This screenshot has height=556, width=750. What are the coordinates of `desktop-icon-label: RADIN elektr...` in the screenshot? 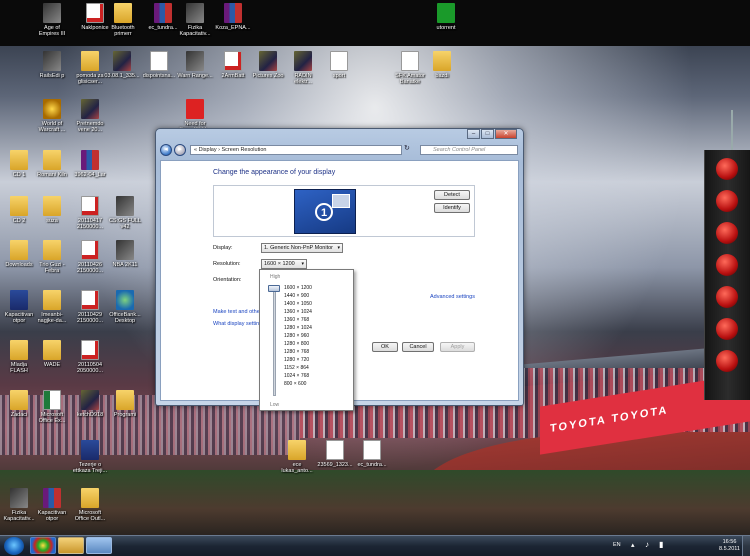 It's located at (303, 79).